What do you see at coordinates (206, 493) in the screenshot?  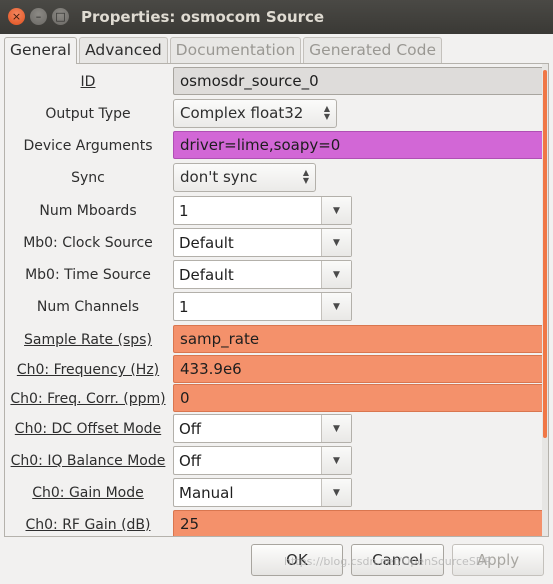 I see `gain-mode-value: Manual` at bounding box center [206, 493].